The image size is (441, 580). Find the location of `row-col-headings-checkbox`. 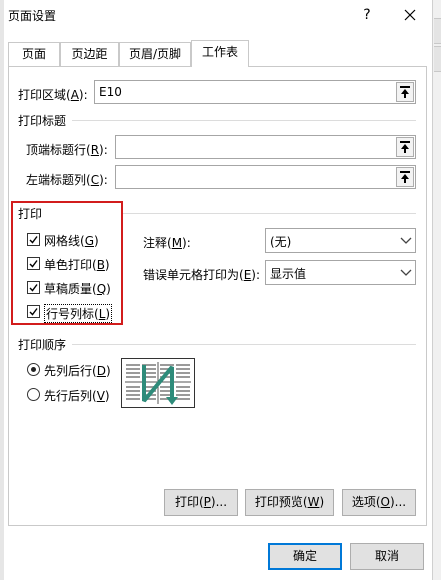

row-col-headings-checkbox is located at coordinates (33, 311).